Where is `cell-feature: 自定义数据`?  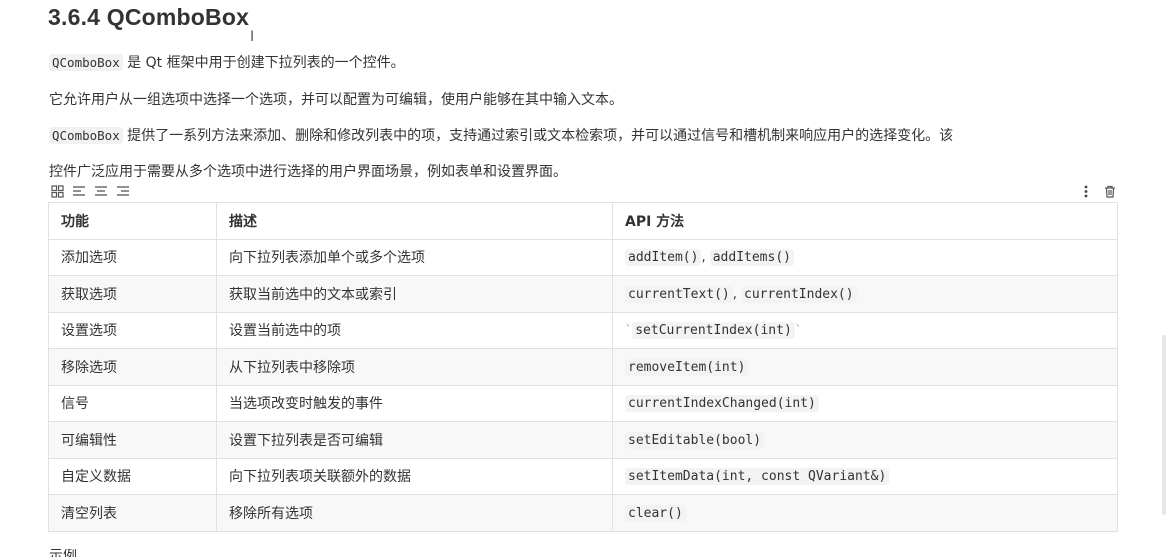
cell-feature: 自定义数据 is located at coordinates (132, 476).